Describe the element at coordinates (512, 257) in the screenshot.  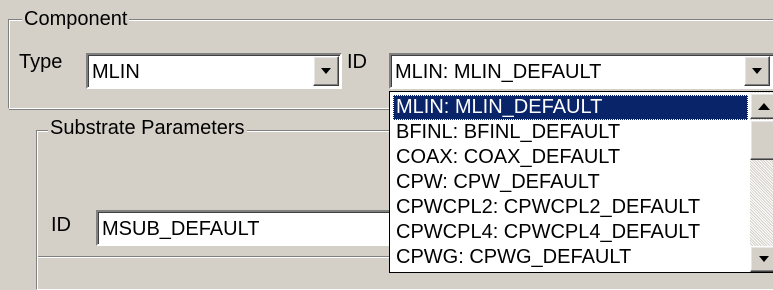
I see `list-item: CPWG: CPWG_DEFAULT` at that location.